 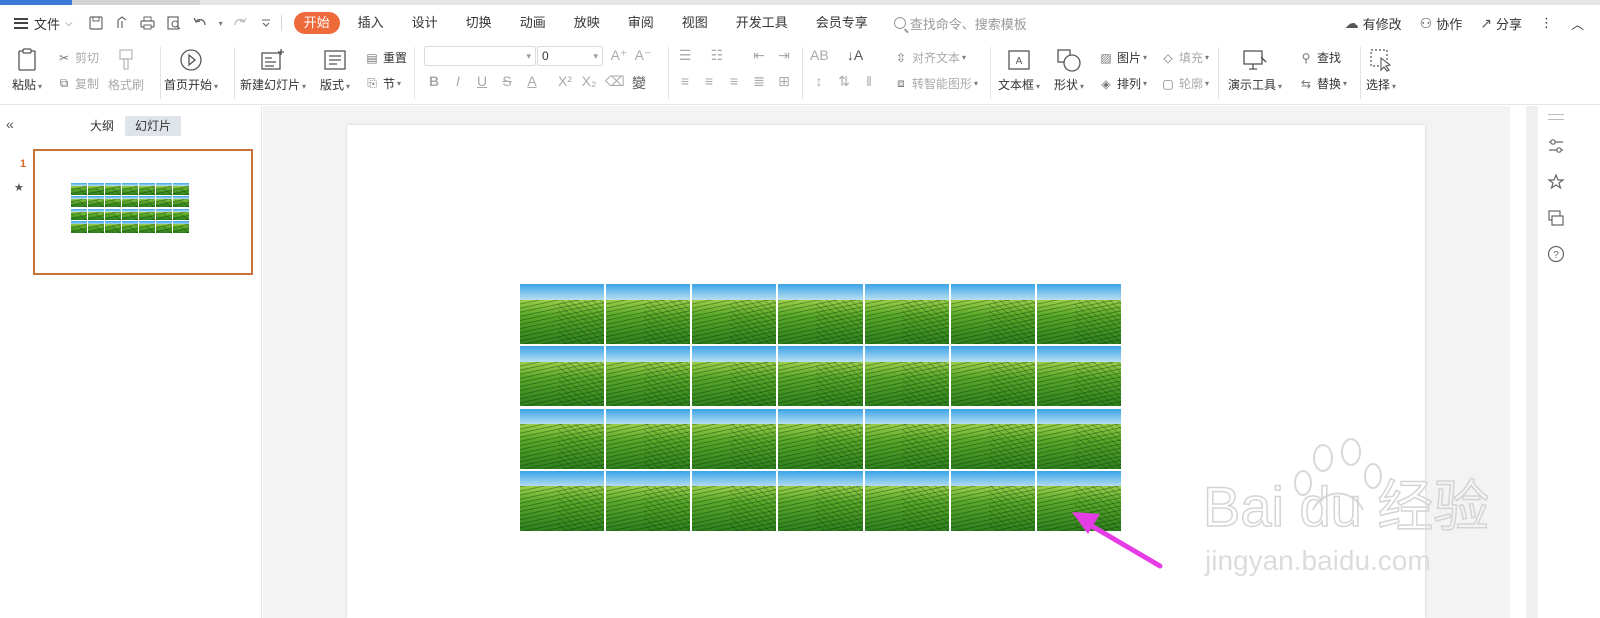 What do you see at coordinates (316, 23) in the screenshot?
I see `tab-home: 开始` at bounding box center [316, 23].